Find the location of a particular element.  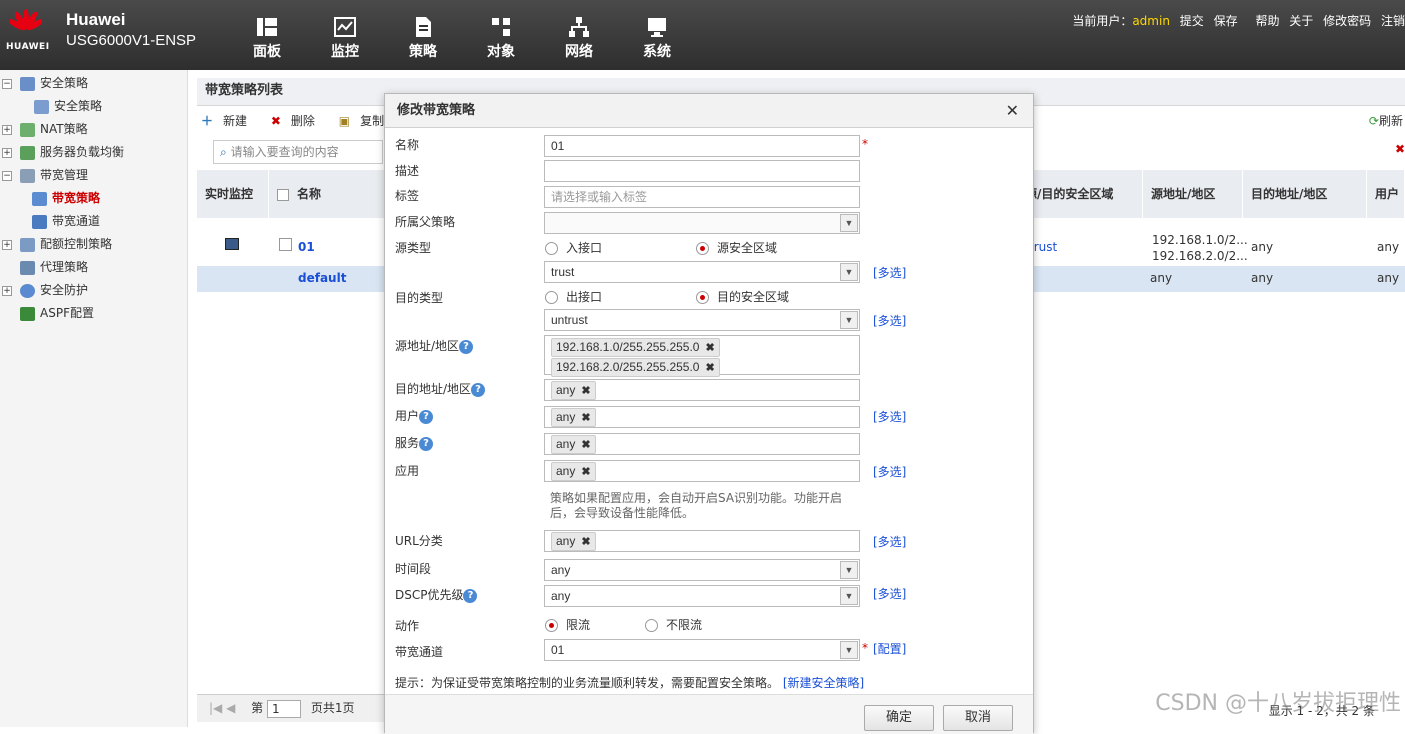

clear-search-icon: ✖ is located at coordinates (1400, 149).